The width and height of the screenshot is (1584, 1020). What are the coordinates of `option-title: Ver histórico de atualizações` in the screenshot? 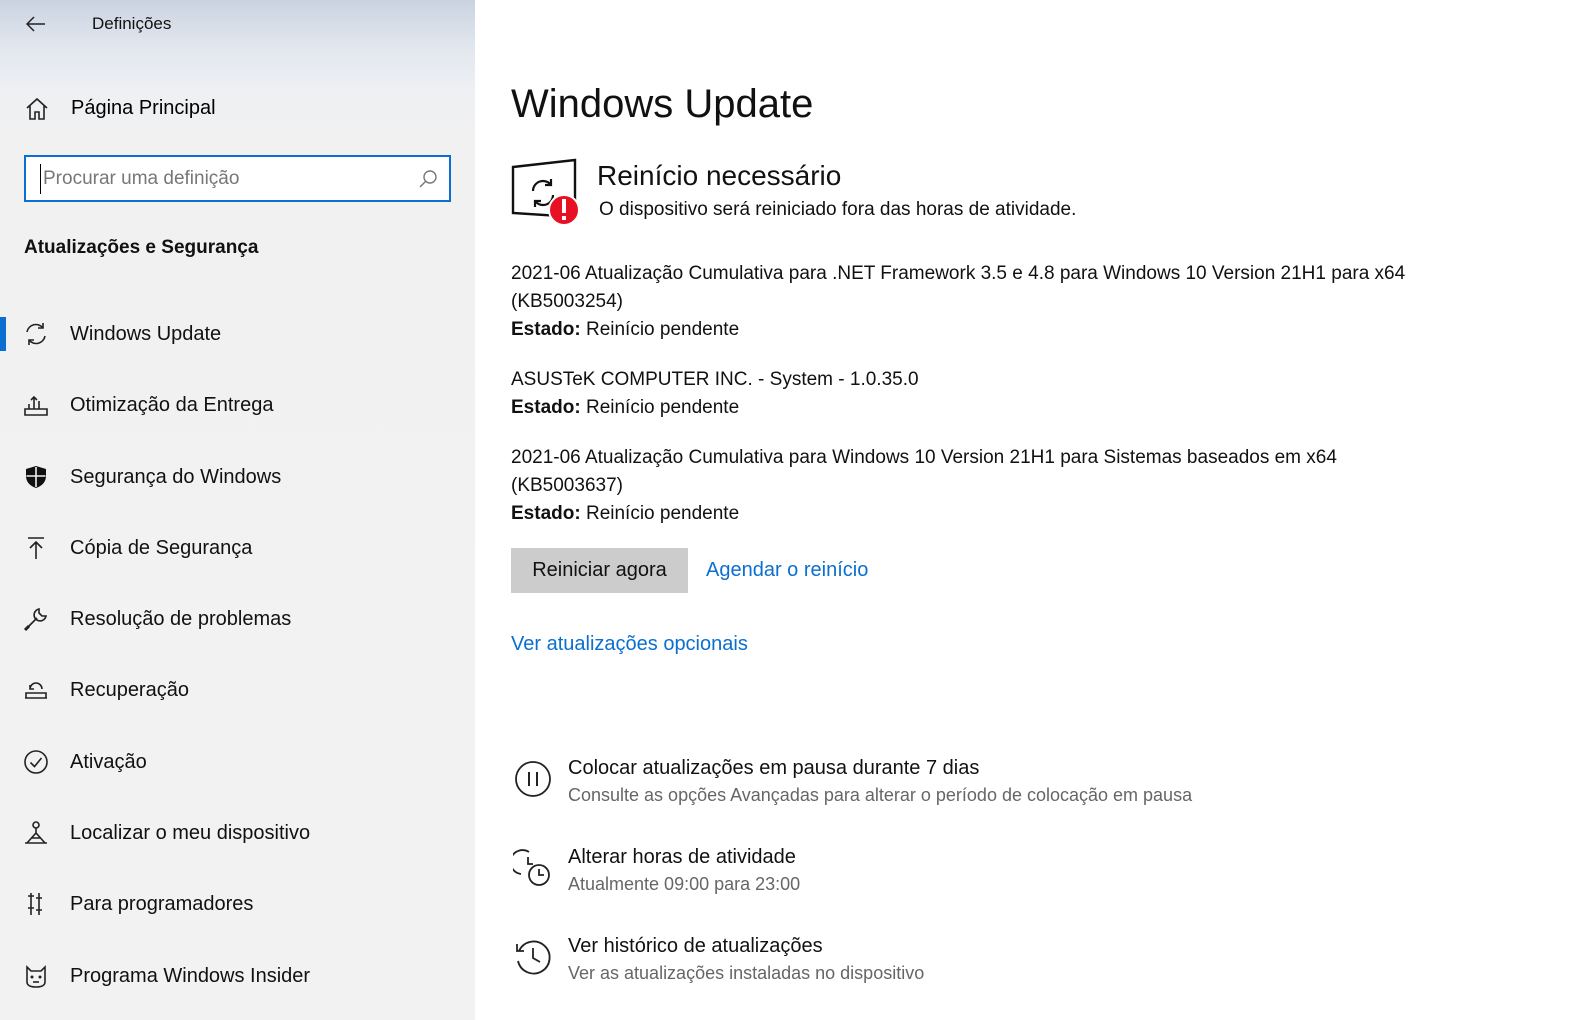 It's located at (695, 946).